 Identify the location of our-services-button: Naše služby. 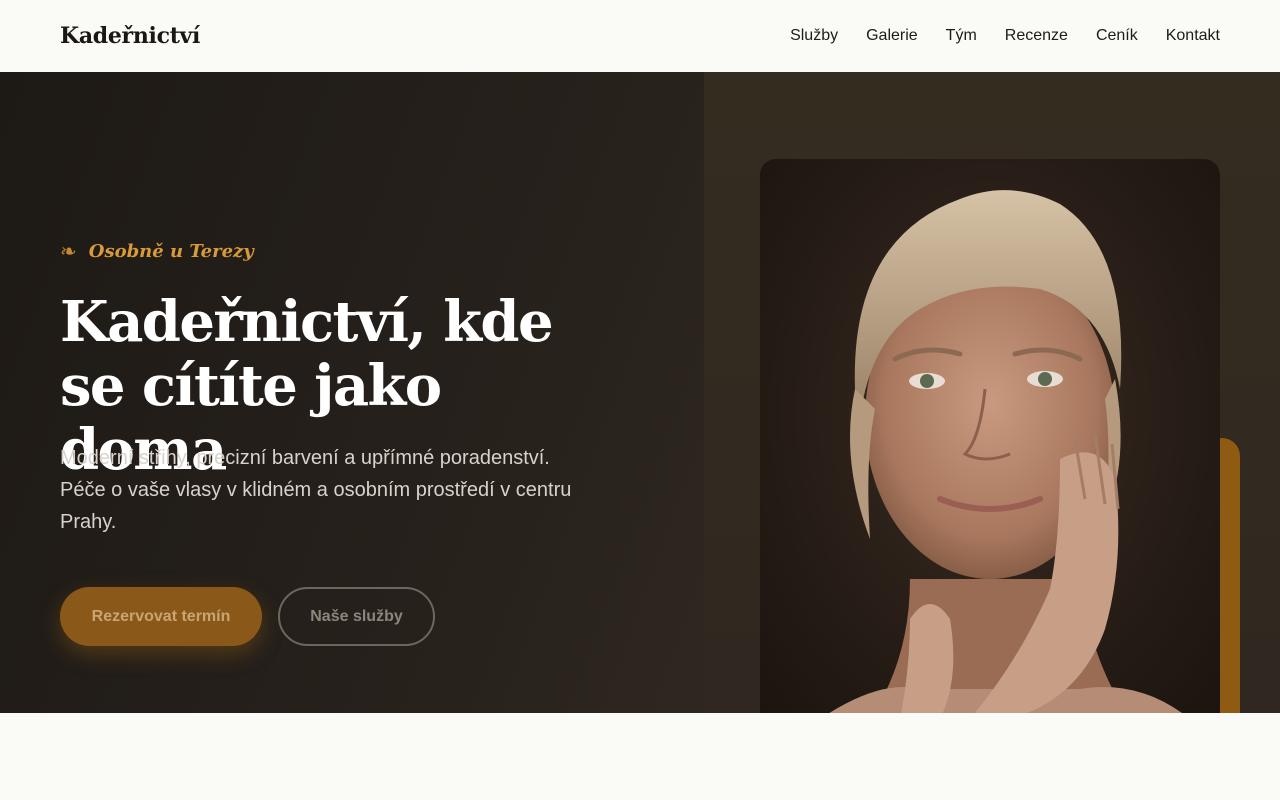
(356, 616).